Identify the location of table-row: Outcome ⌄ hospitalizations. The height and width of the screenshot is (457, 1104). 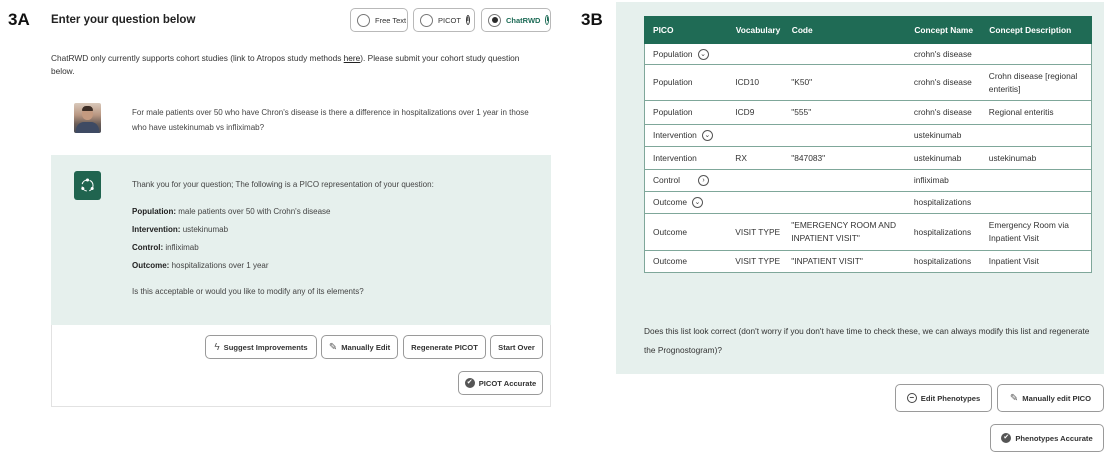
(868, 202).